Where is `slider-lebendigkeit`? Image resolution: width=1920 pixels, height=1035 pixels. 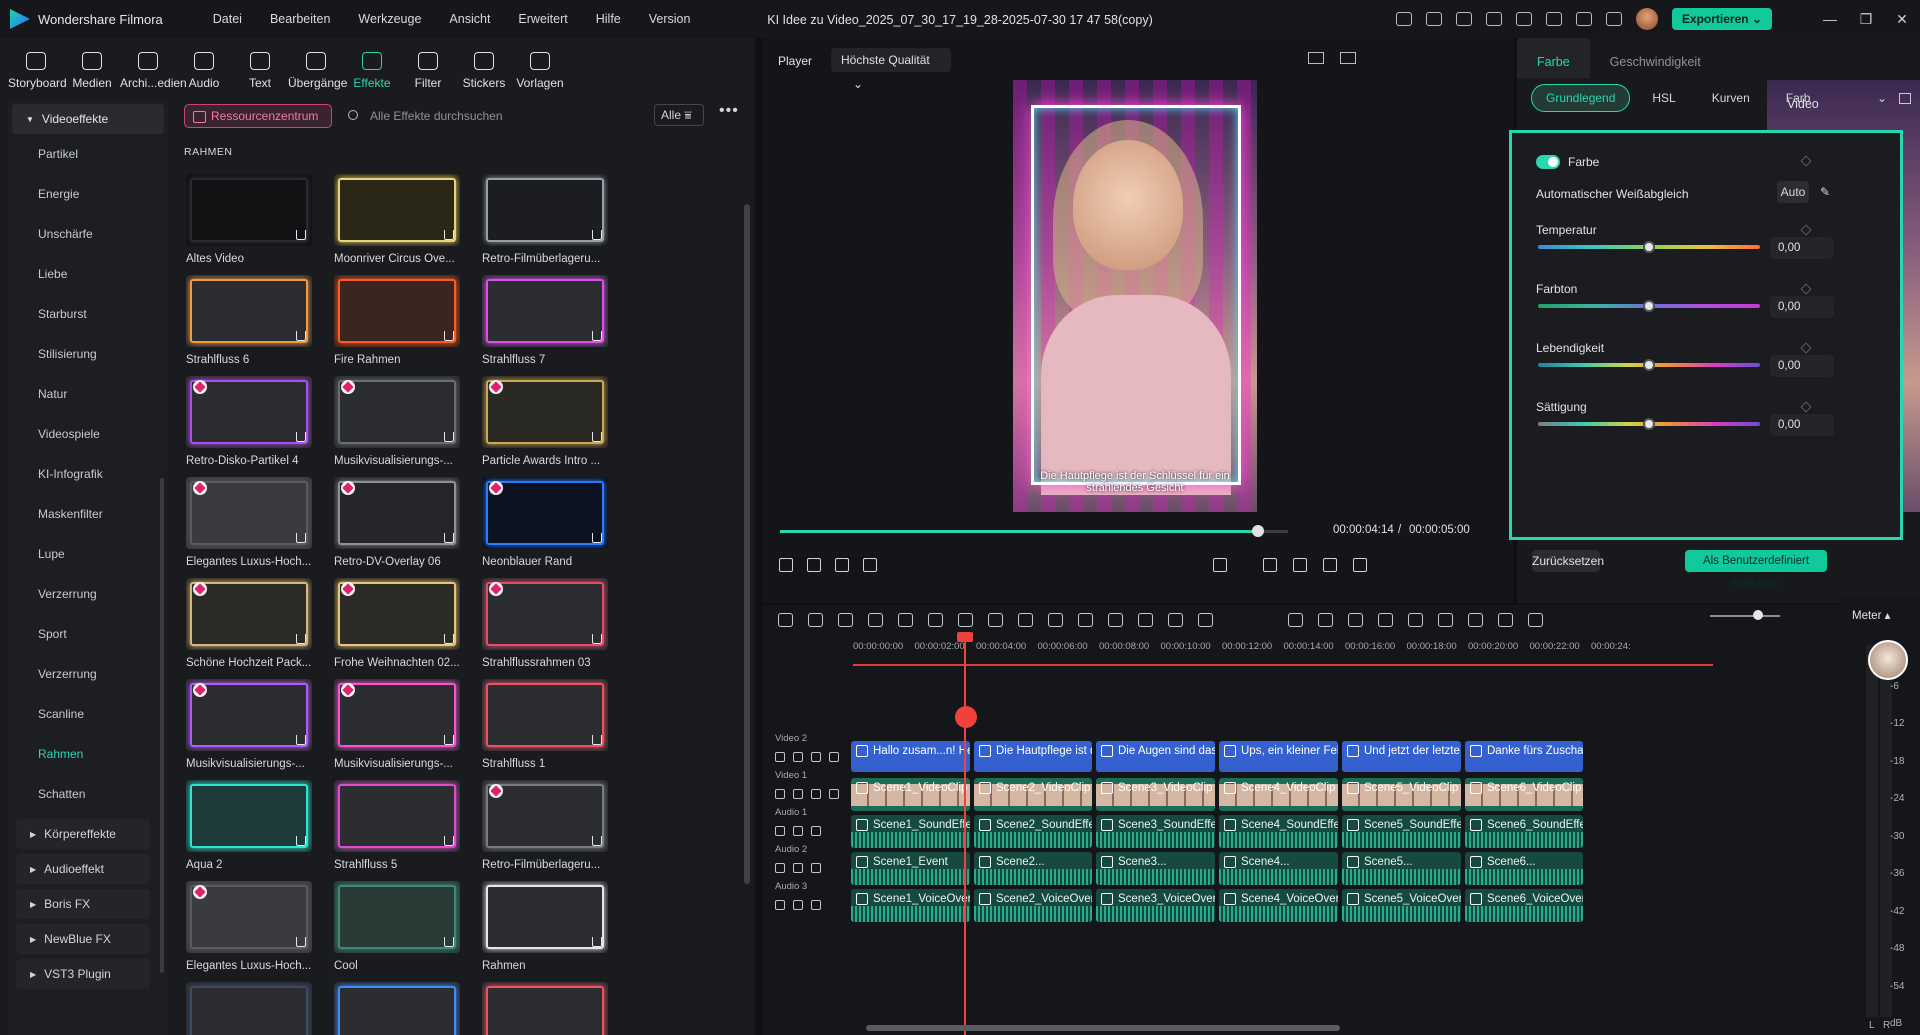
slider-lebendigkeit is located at coordinates (1649, 365).